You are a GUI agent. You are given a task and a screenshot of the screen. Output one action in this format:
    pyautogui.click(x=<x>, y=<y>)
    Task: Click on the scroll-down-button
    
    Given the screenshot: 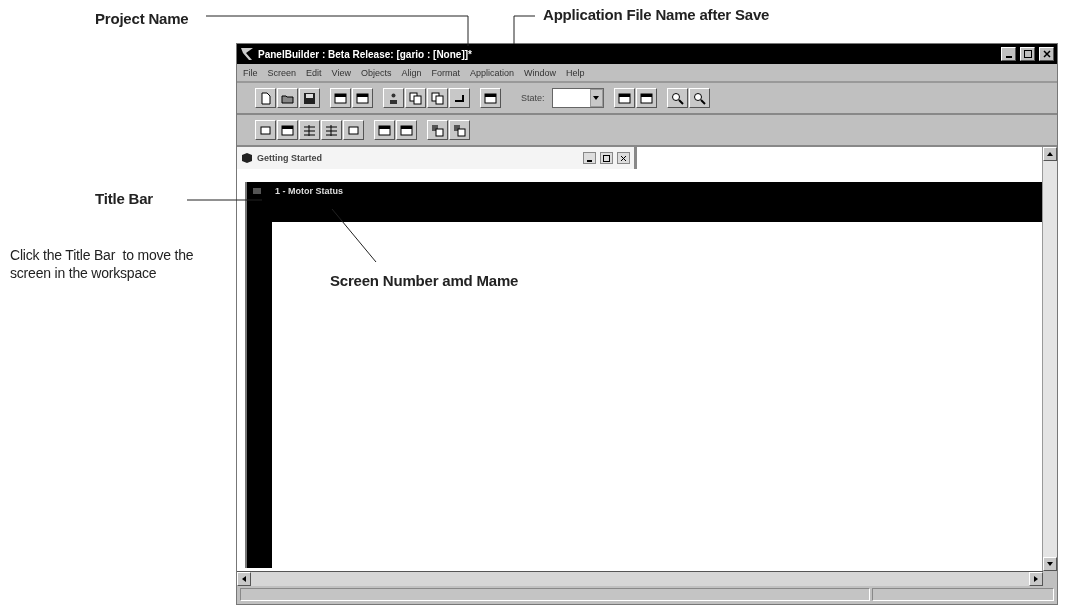 What is the action you would take?
    pyautogui.click(x=1050, y=564)
    